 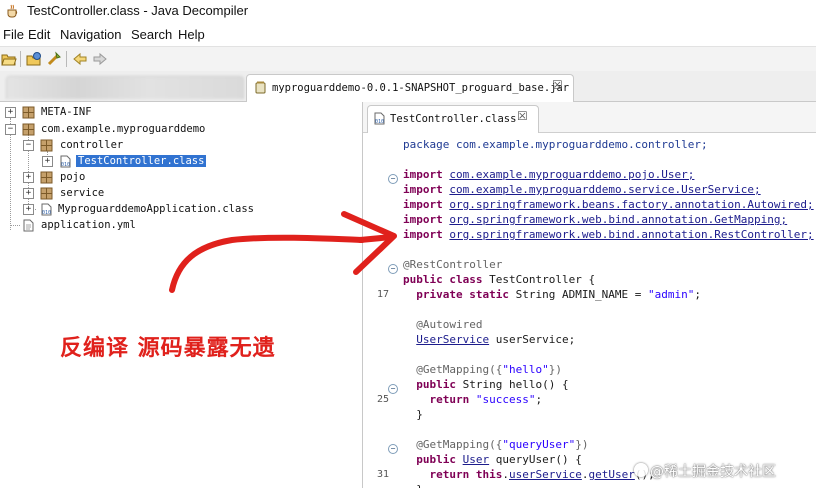 What do you see at coordinates (525, 369) in the screenshot?
I see `string-literal: "hello"` at bounding box center [525, 369].